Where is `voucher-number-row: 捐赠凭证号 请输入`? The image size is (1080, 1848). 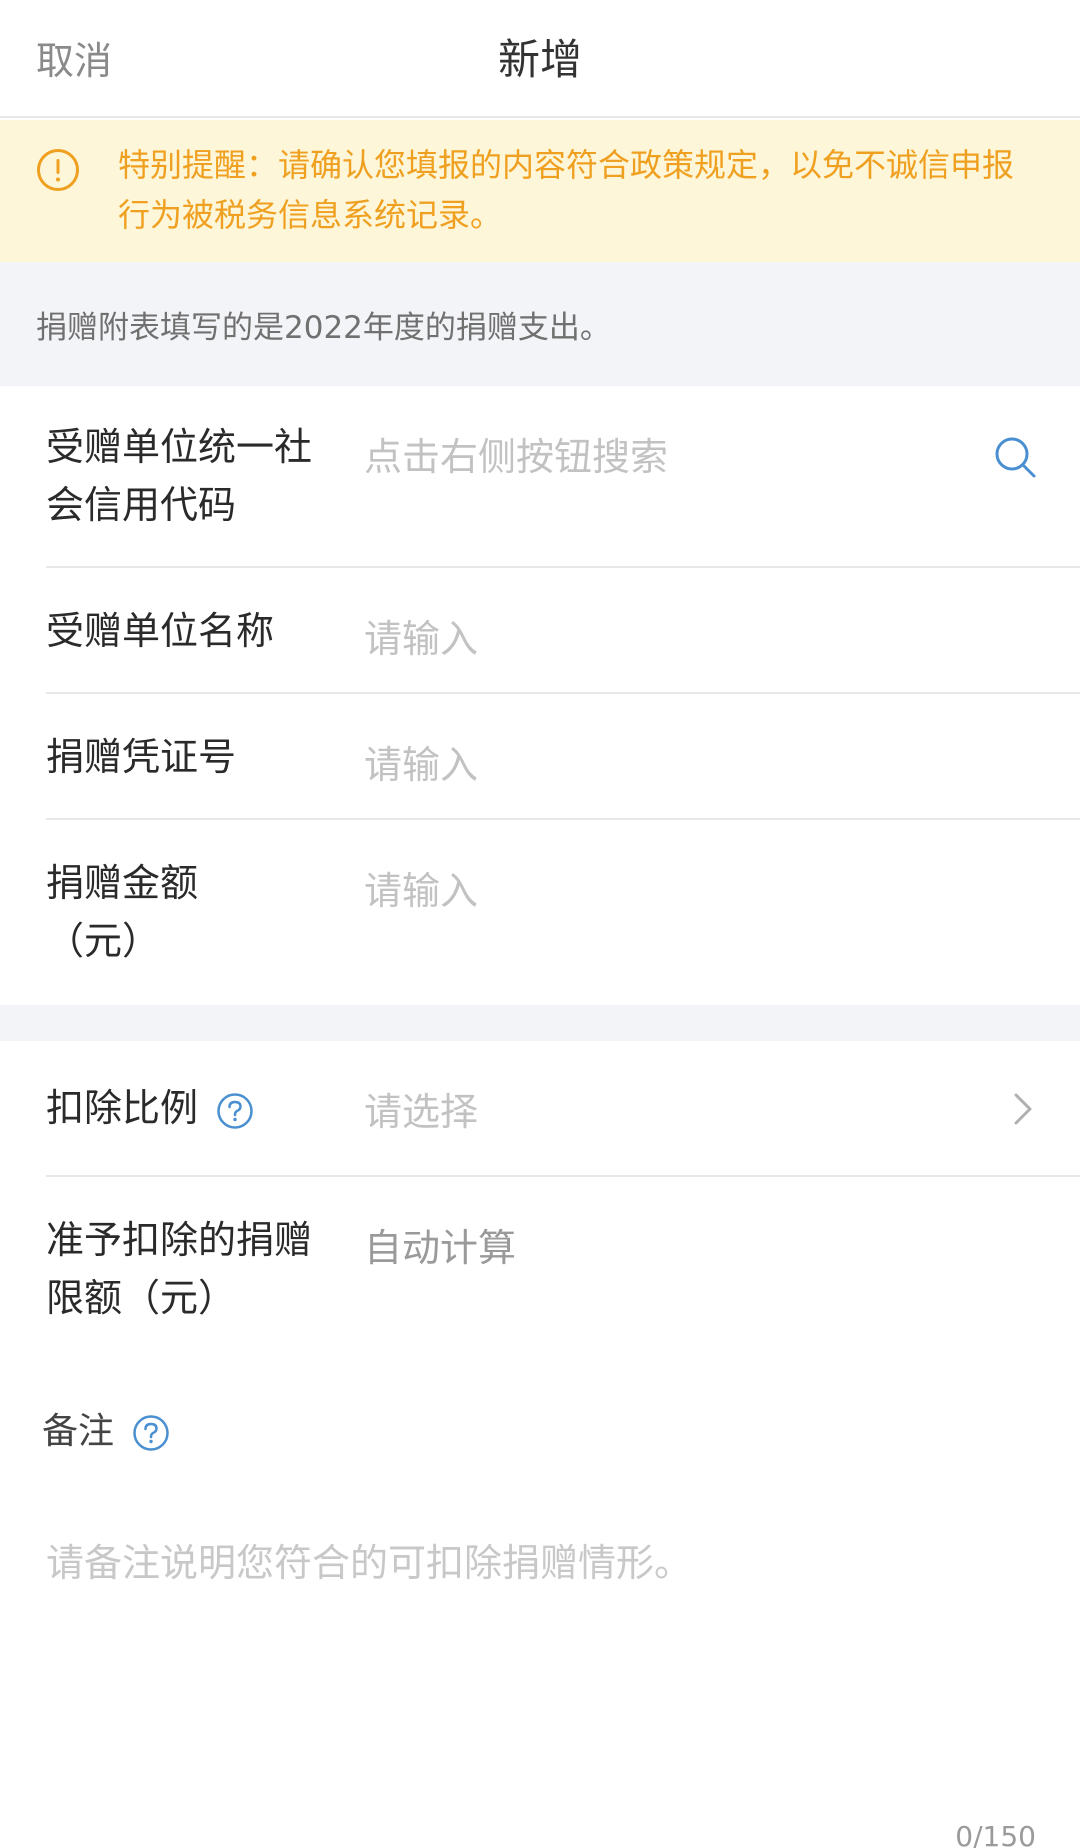 voucher-number-row: 捐赠凭证号 请输入 is located at coordinates (540, 757).